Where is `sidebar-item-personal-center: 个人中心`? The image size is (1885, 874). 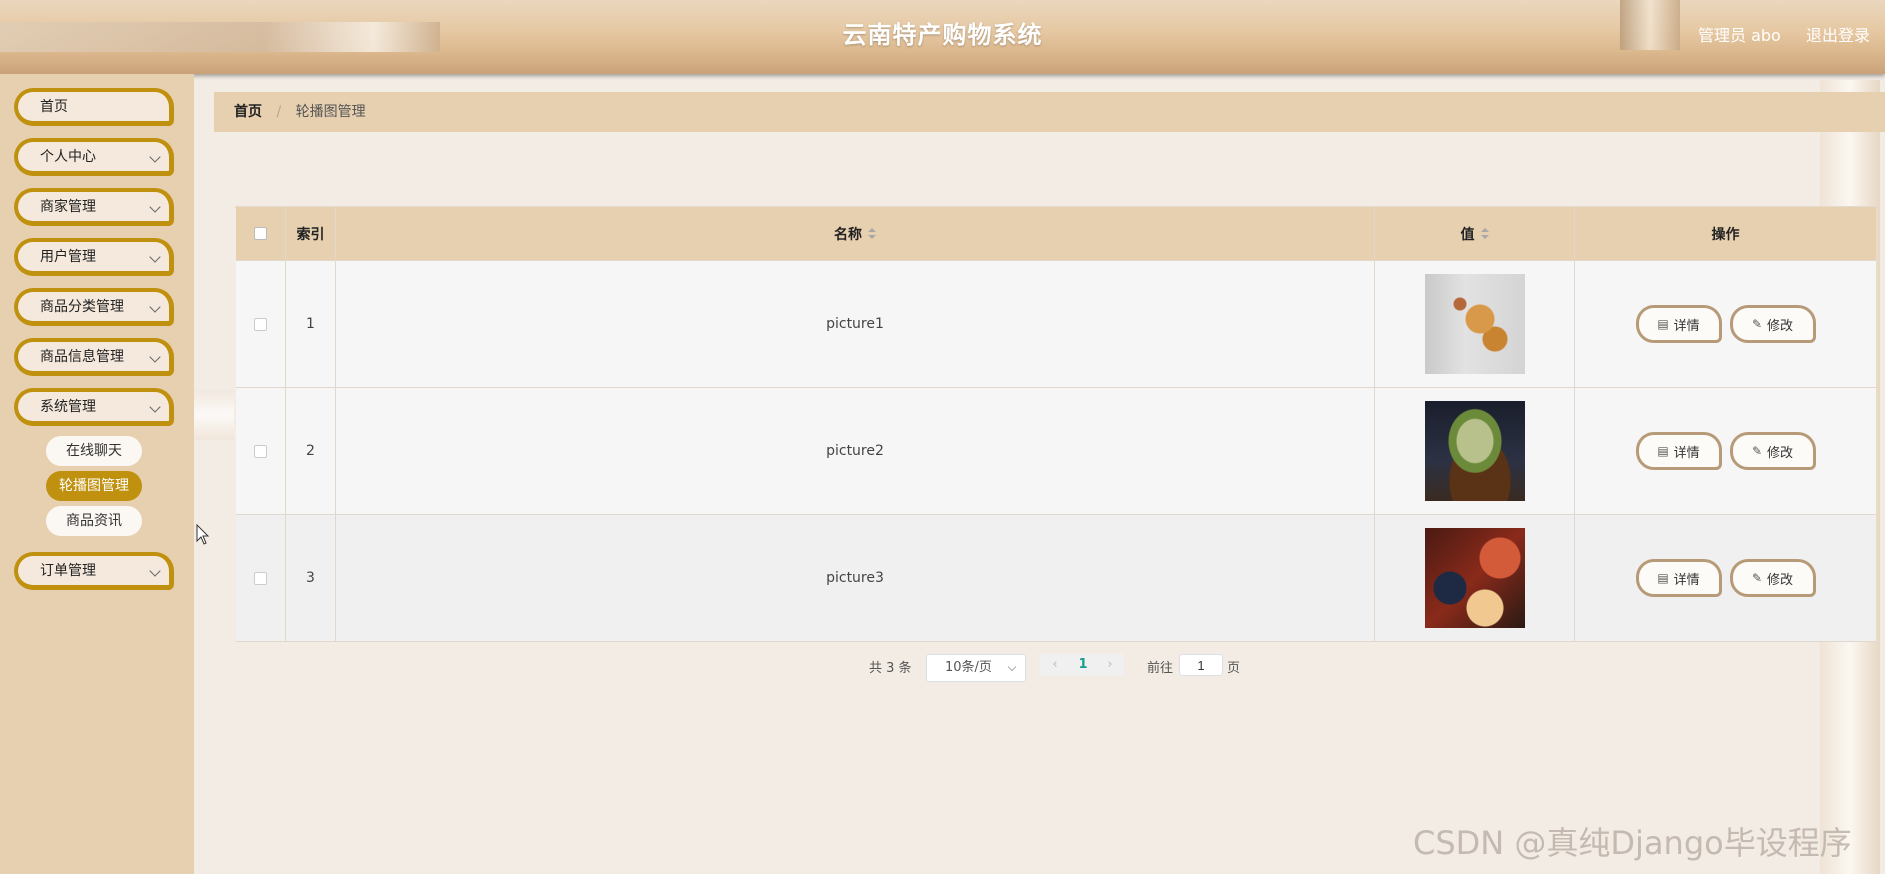 sidebar-item-personal-center: 个人中心 is located at coordinates (94, 157).